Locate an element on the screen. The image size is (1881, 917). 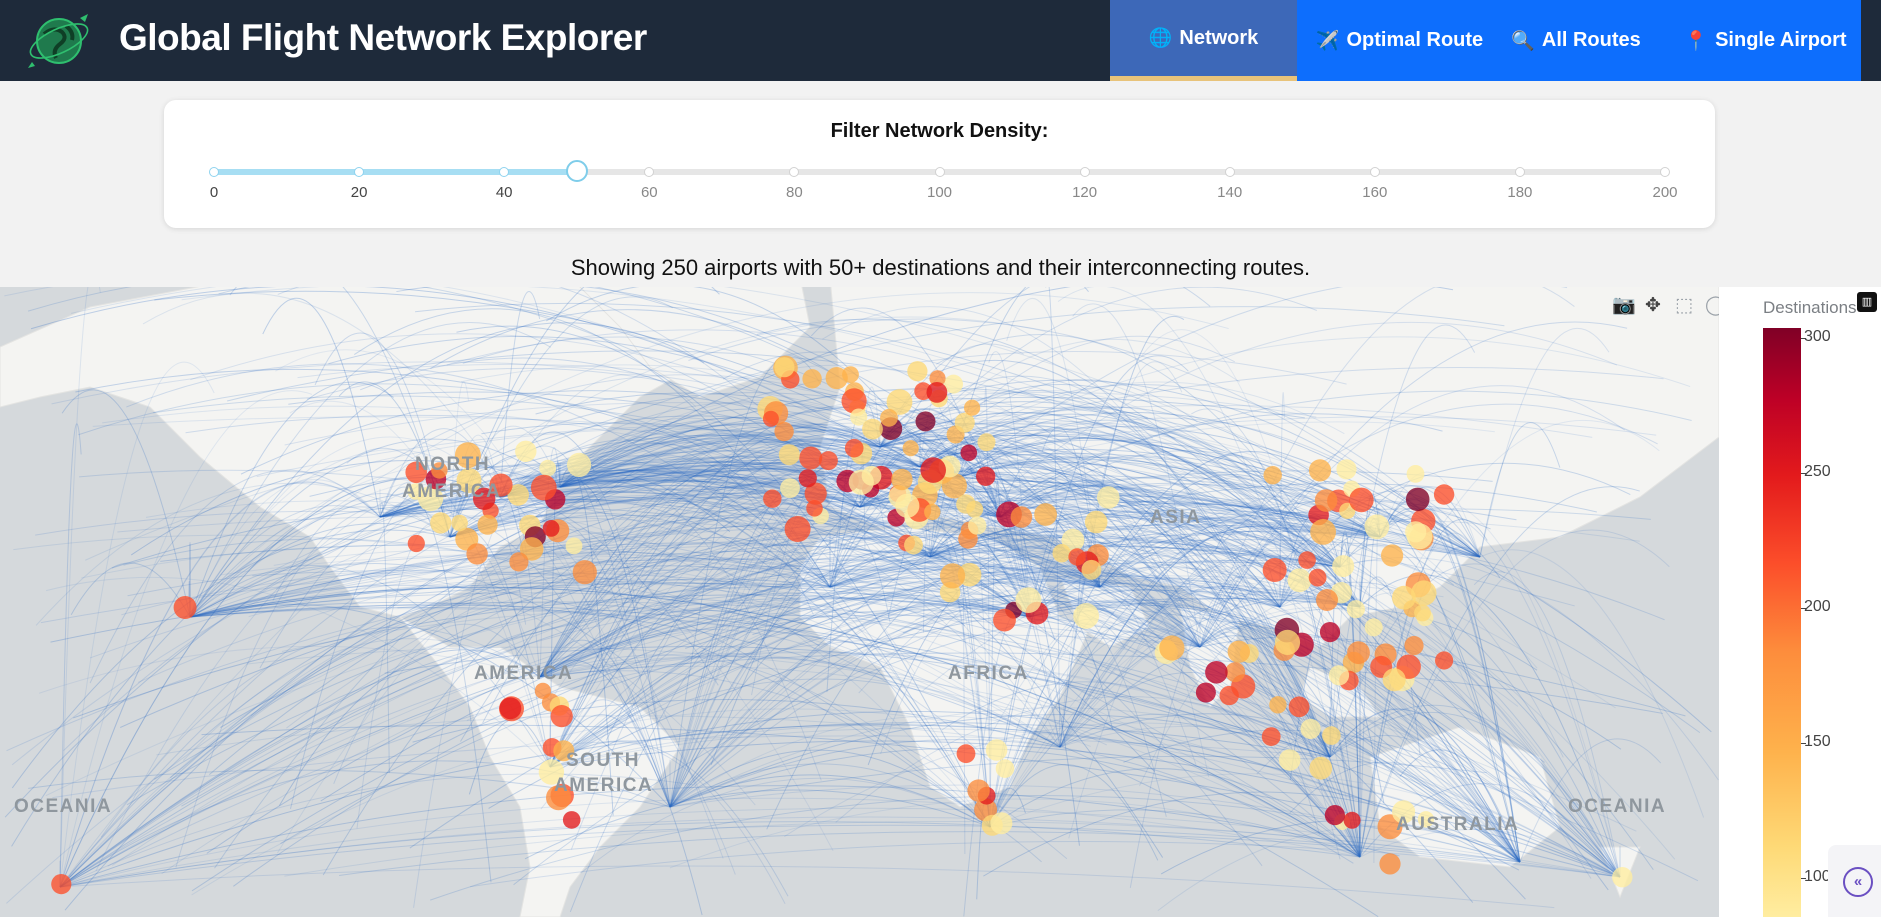
slider-mark-label: 80 is located at coordinates (794, 192).